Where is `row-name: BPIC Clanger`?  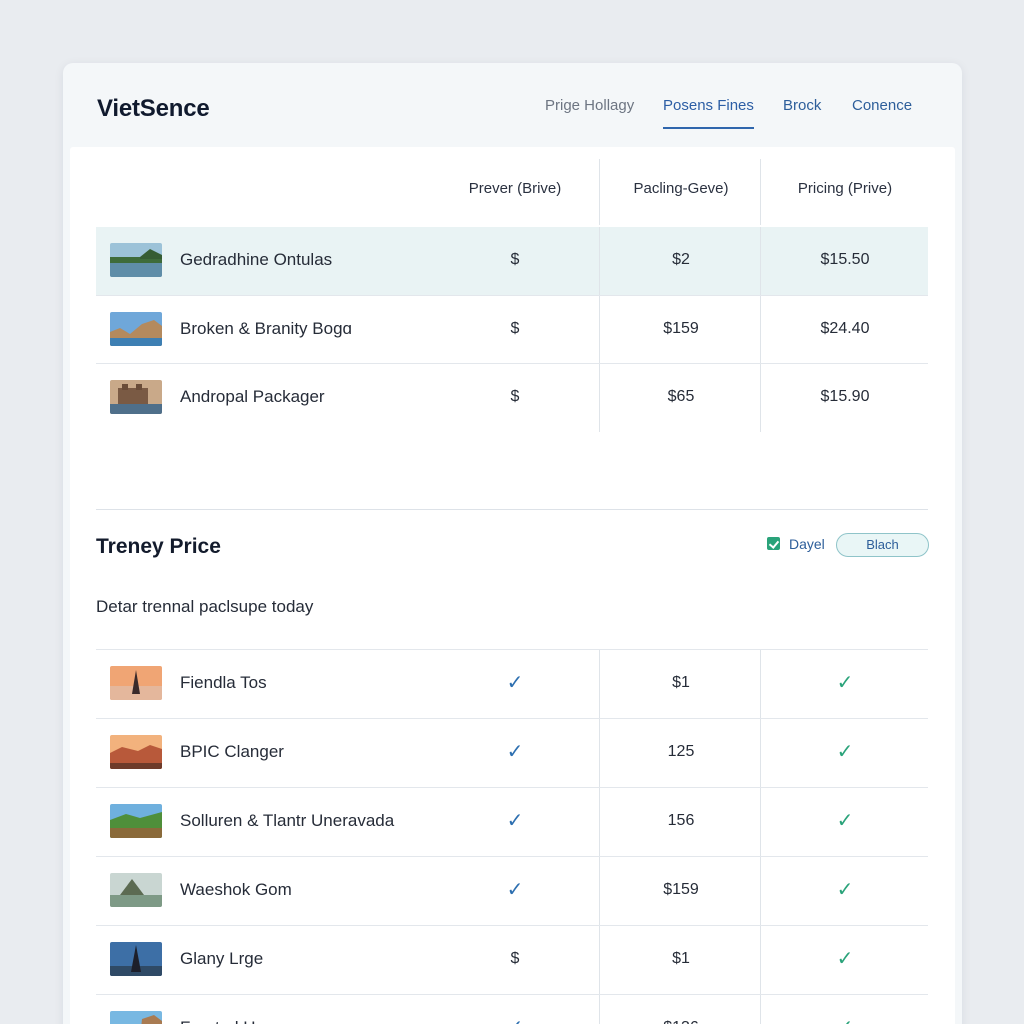 row-name: BPIC Clanger is located at coordinates (232, 752).